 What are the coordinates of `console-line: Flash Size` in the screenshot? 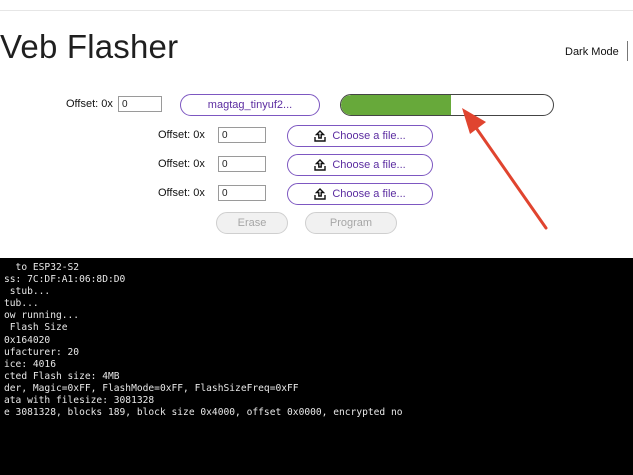 It's located at (36, 328).